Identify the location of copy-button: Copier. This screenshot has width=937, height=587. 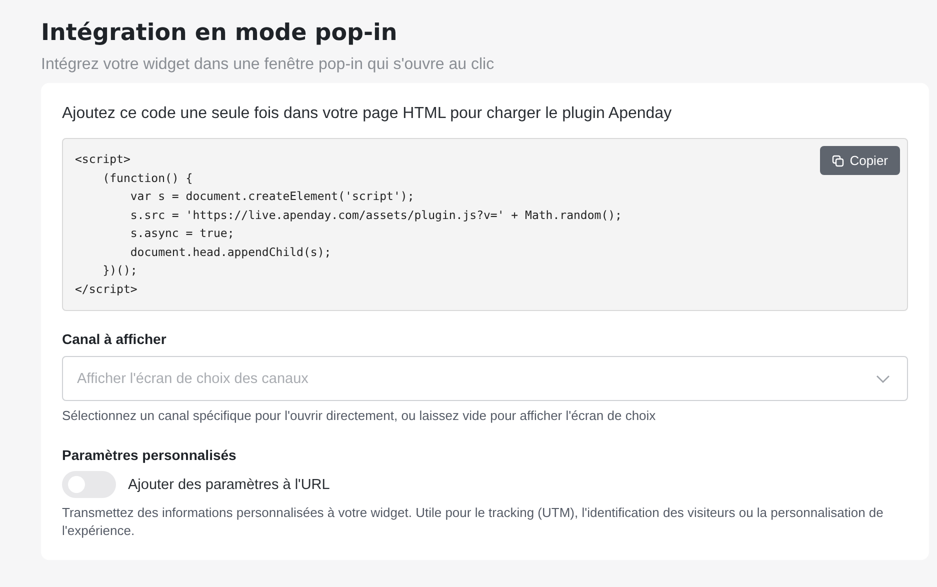
(860, 160).